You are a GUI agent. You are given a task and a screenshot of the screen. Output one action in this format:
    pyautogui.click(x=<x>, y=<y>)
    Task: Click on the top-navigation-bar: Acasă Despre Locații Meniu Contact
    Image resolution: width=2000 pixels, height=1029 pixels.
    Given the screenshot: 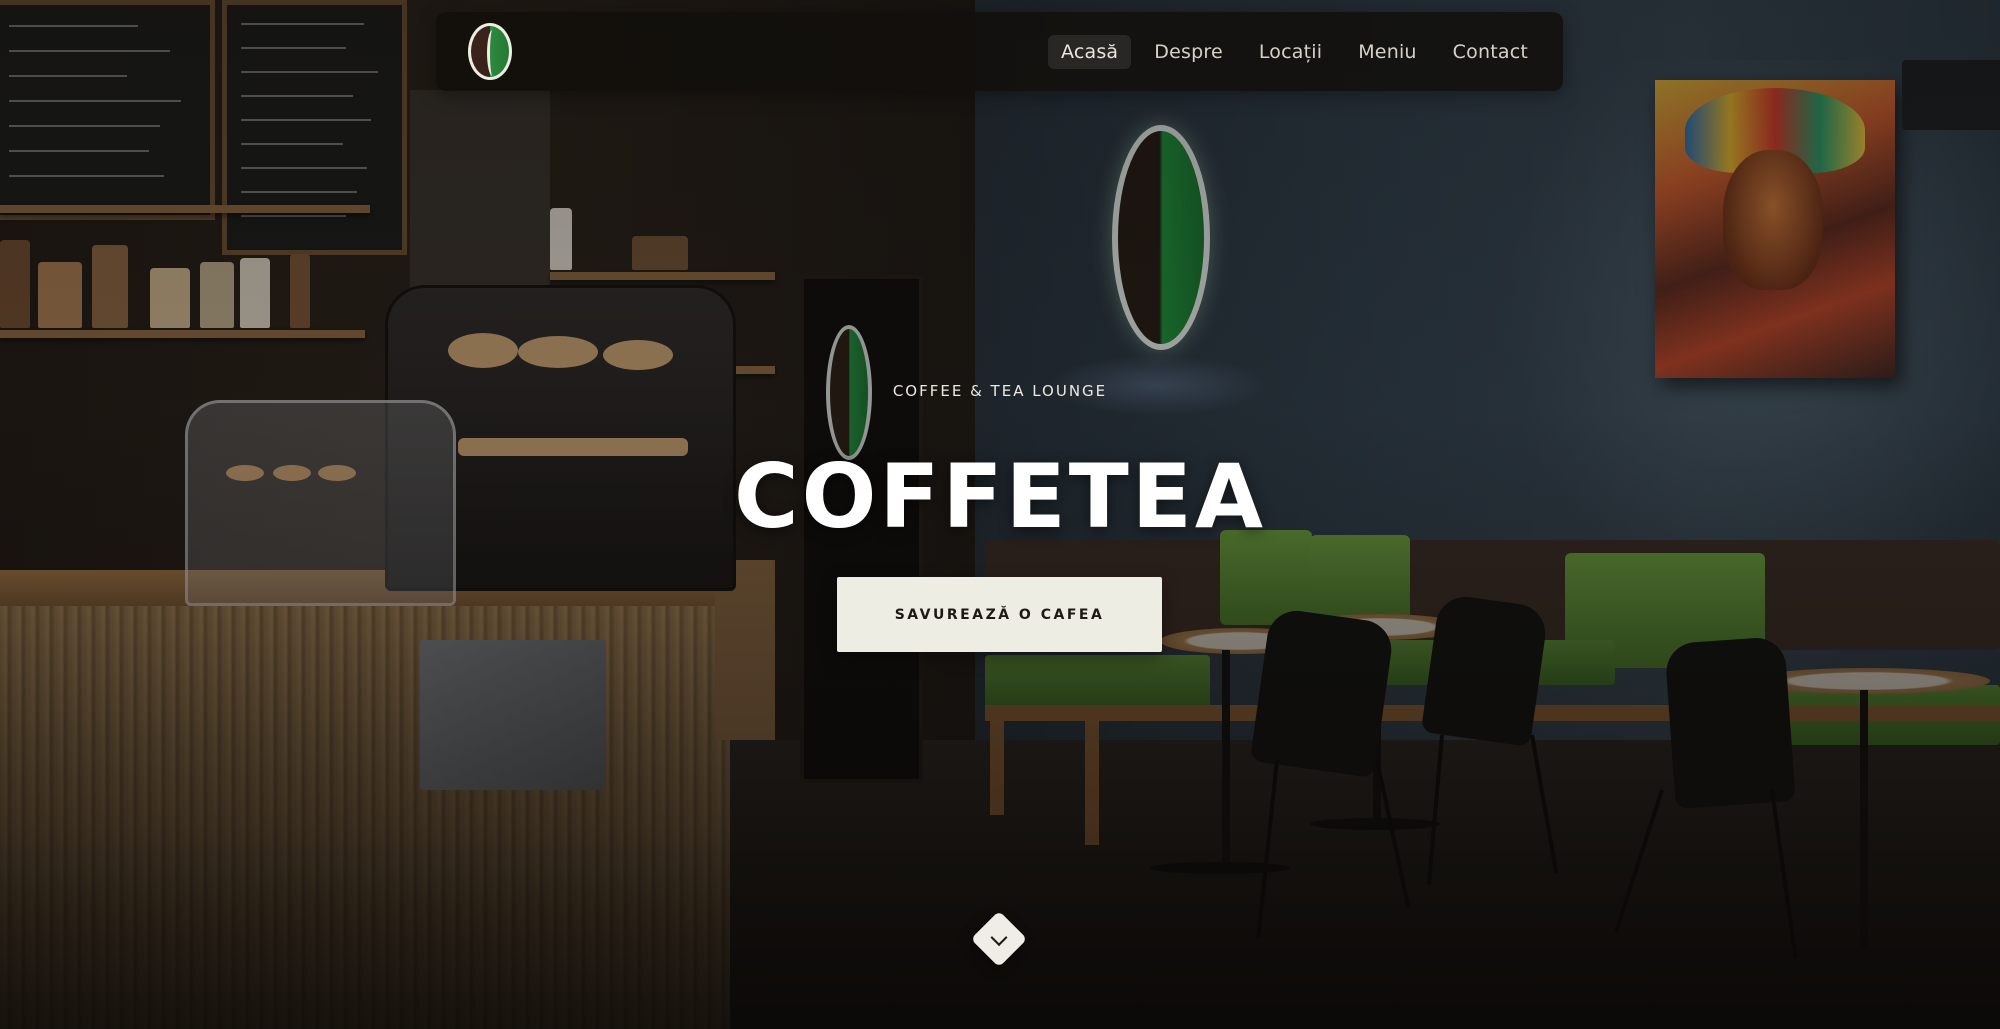 What is the action you would take?
    pyautogui.click(x=999, y=51)
    